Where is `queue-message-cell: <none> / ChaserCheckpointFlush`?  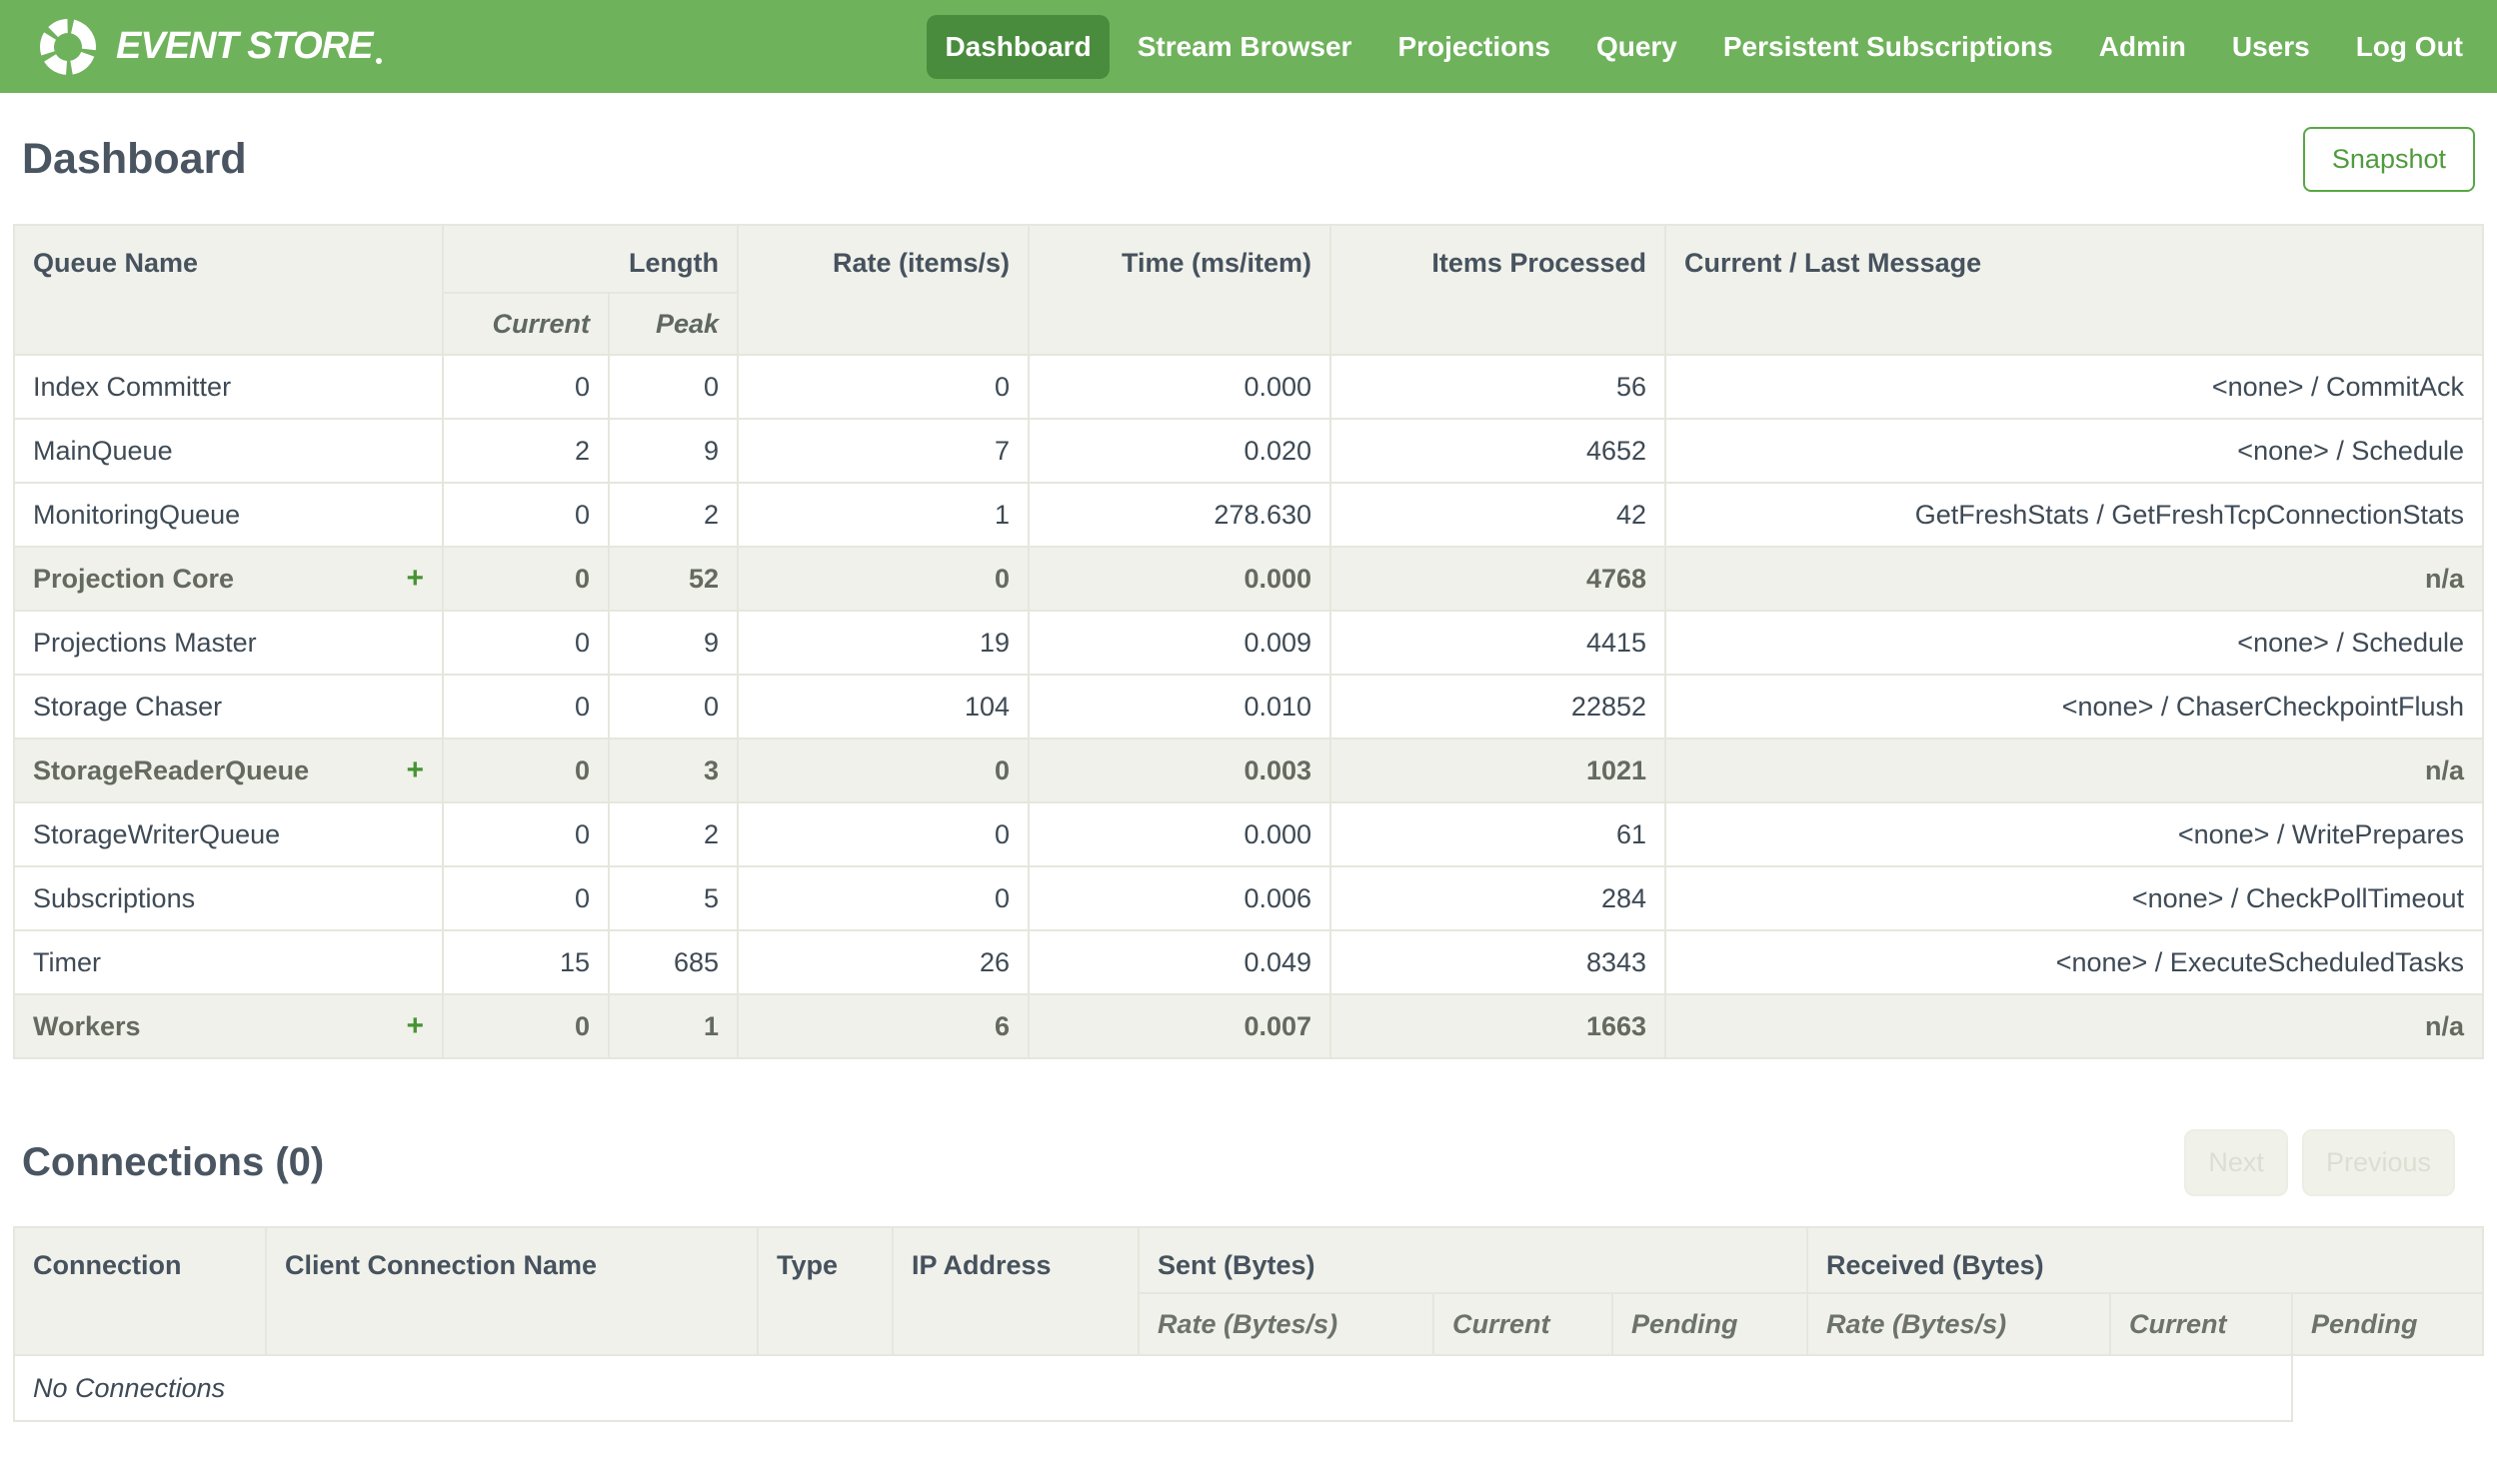 queue-message-cell: <none> / ChaserCheckpointFlush is located at coordinates (2074, 707).